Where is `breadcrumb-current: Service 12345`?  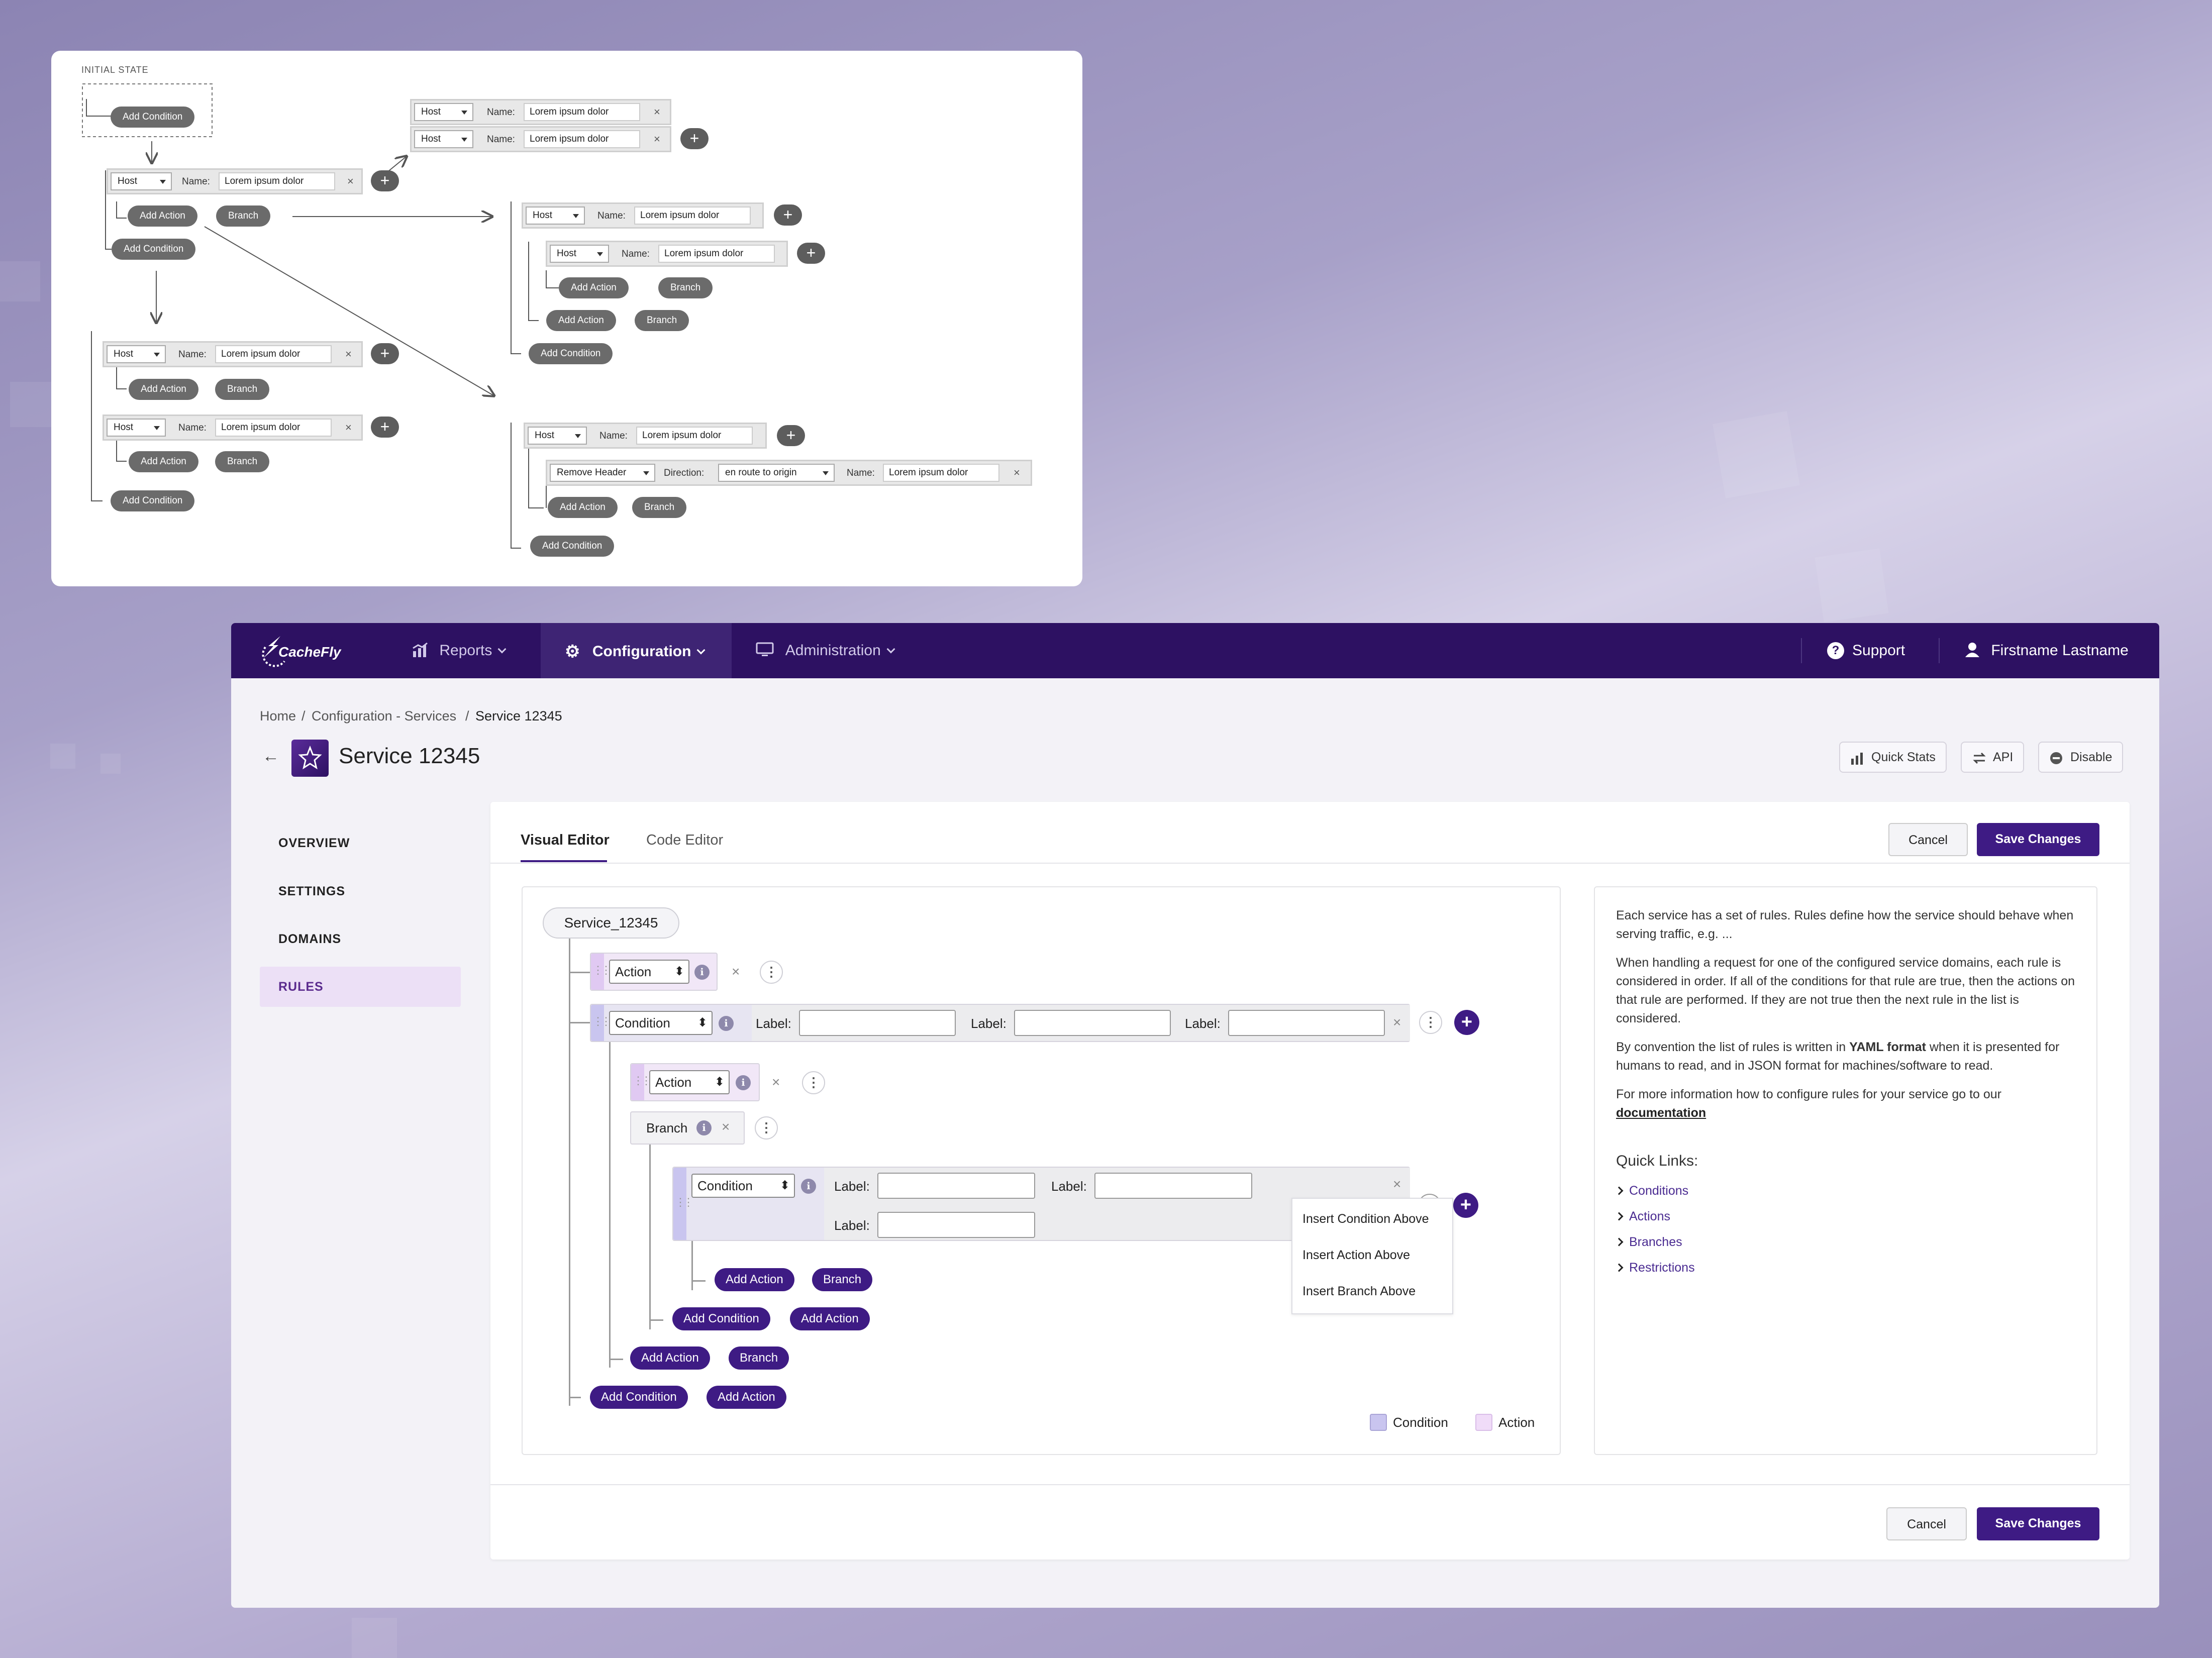
breadcrumb-current: Service 12345 is located at coordinates (518, 715).